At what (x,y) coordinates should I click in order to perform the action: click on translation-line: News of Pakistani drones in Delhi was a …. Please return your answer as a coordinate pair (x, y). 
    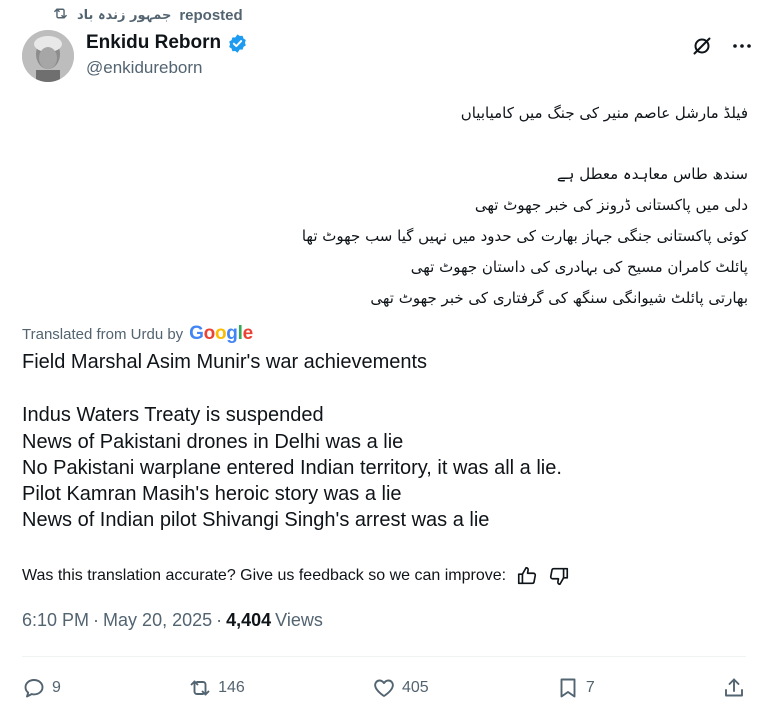
    Looking at the image, I should click on (213, 442).